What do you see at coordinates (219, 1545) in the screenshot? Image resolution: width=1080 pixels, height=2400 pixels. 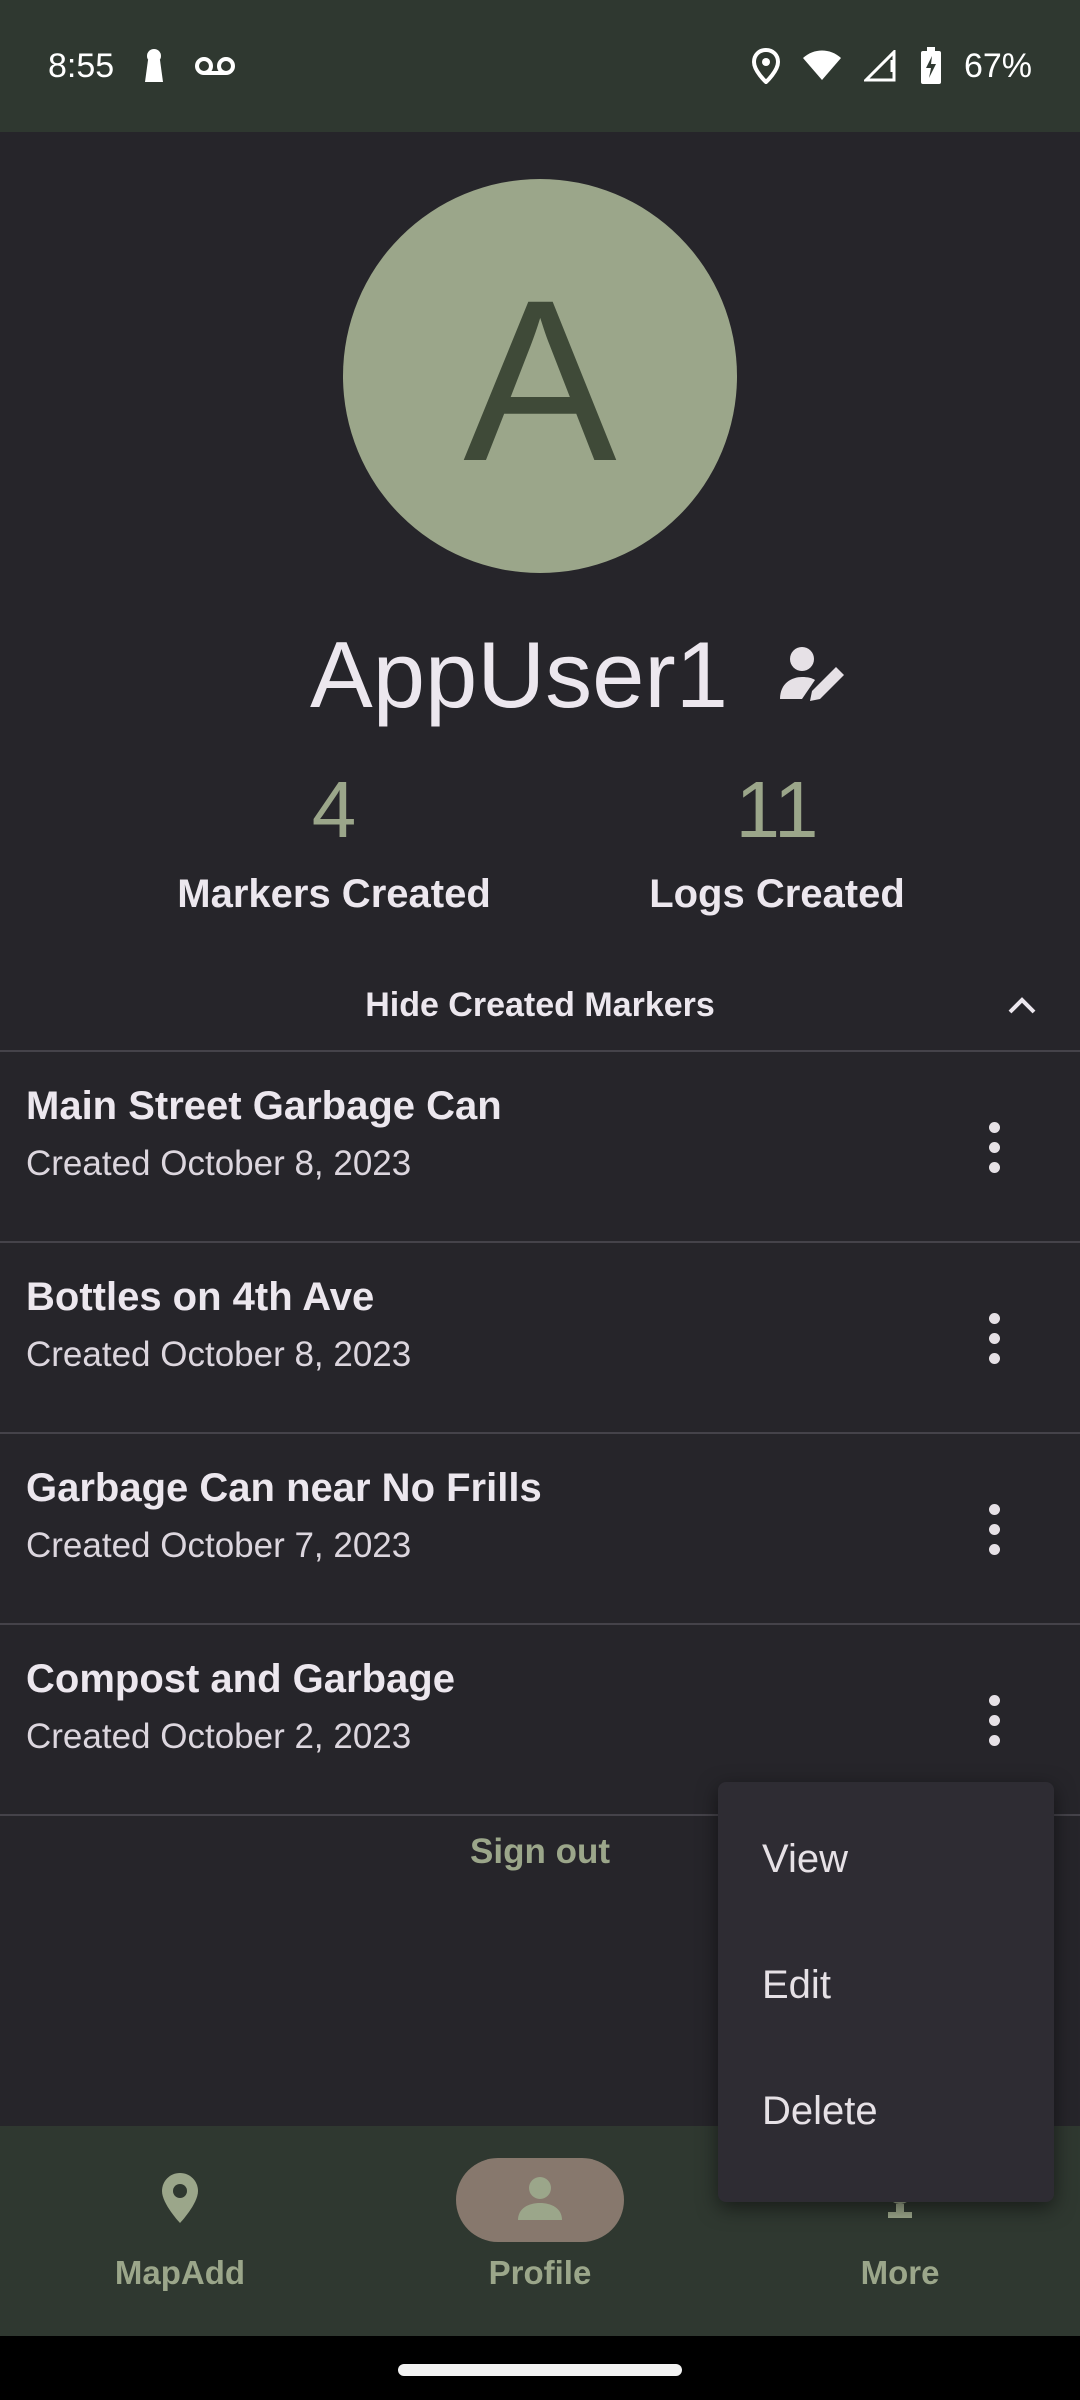 I see `marker-date: Created October 7, 2023` at bounding box center [219, 1545].